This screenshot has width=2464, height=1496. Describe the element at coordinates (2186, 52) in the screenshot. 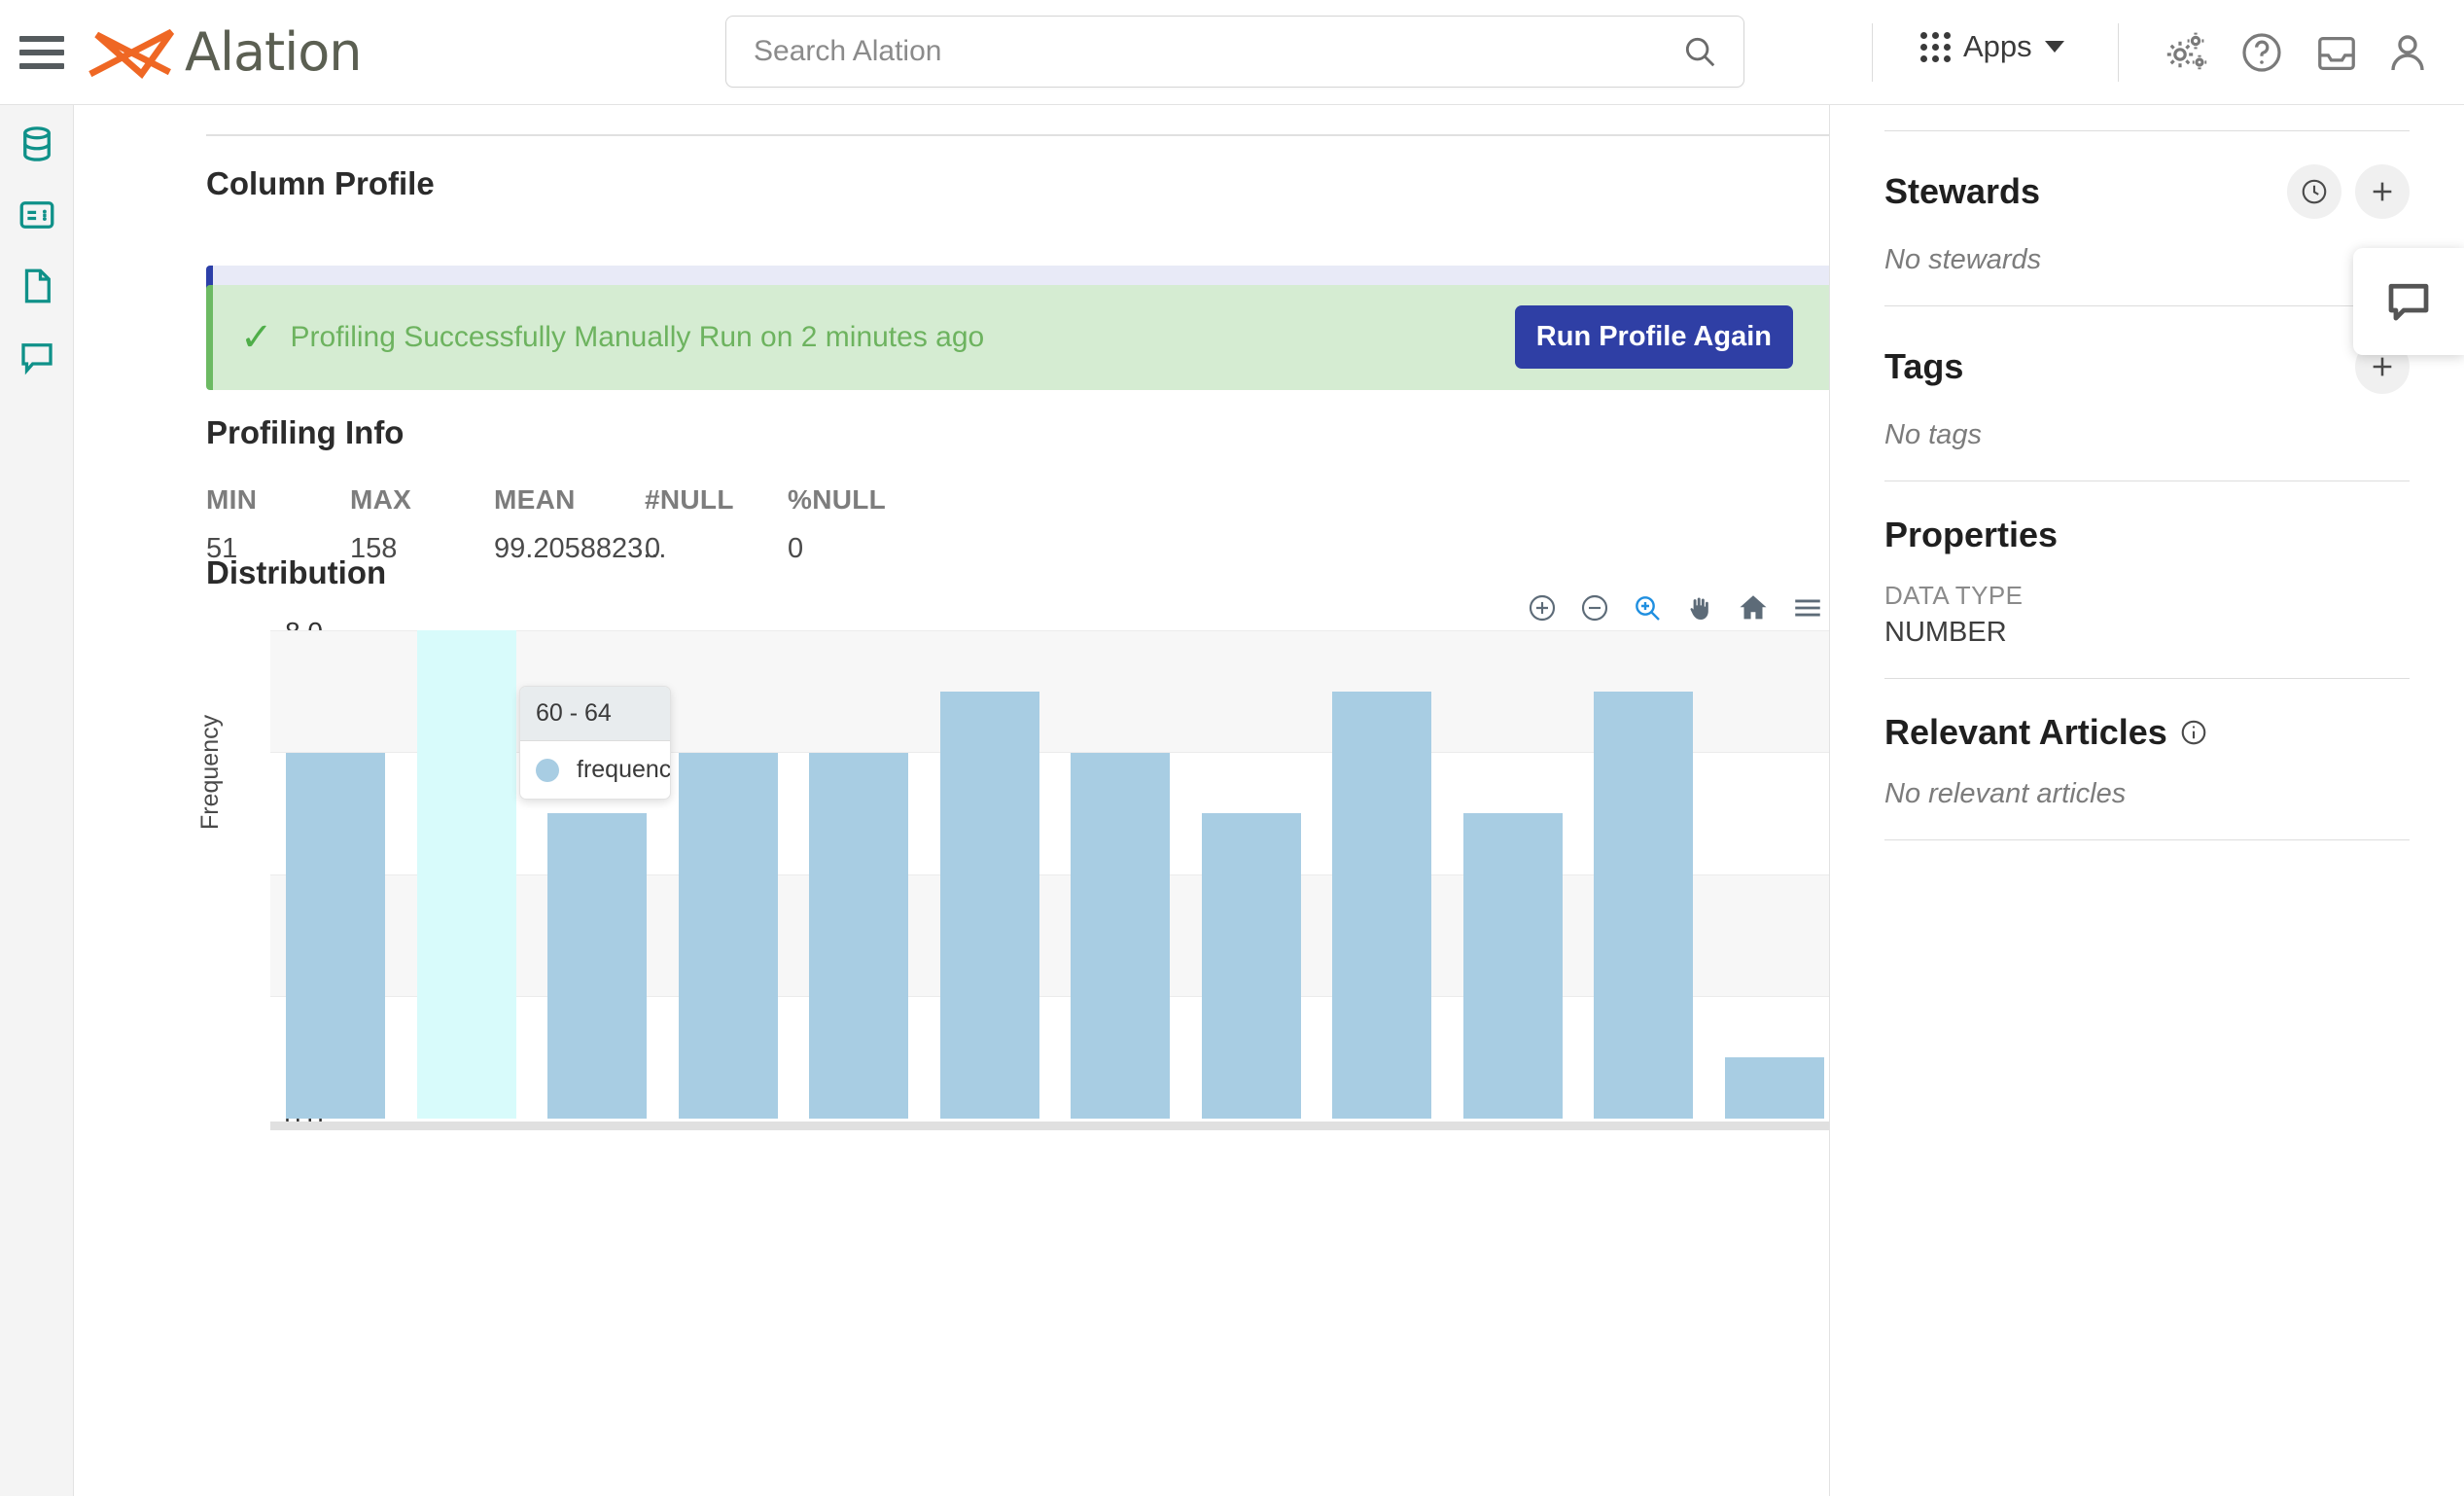

I see `settings-gears-icon` at that location.